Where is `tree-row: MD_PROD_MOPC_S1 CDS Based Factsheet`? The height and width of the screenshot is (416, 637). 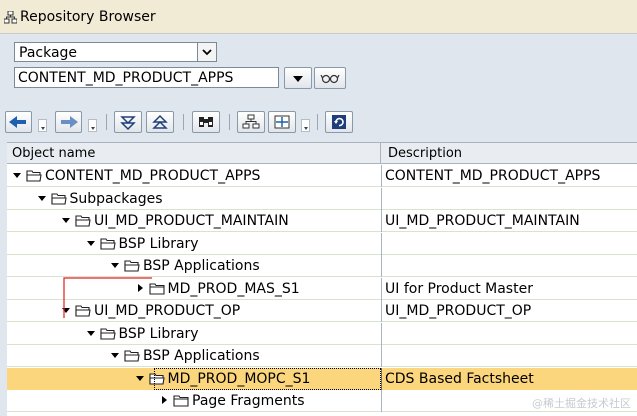 tree-row: MD_PROD_MOPC_S1 CDS Based Factsheet is located at coordinates (322, 378).